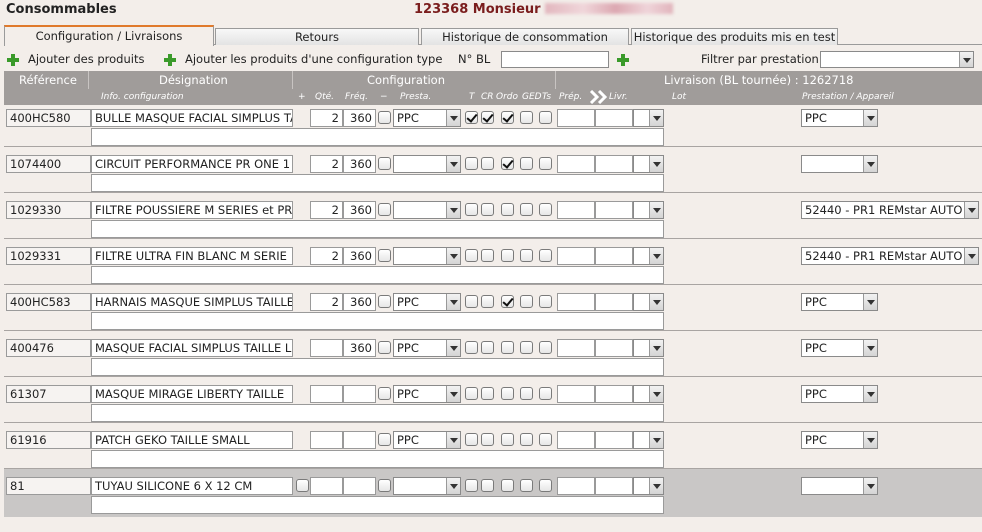 Image resolution: width=982 pixels, height=532 pixels. I want to click on presta-select: PPC, so click(427, 118).